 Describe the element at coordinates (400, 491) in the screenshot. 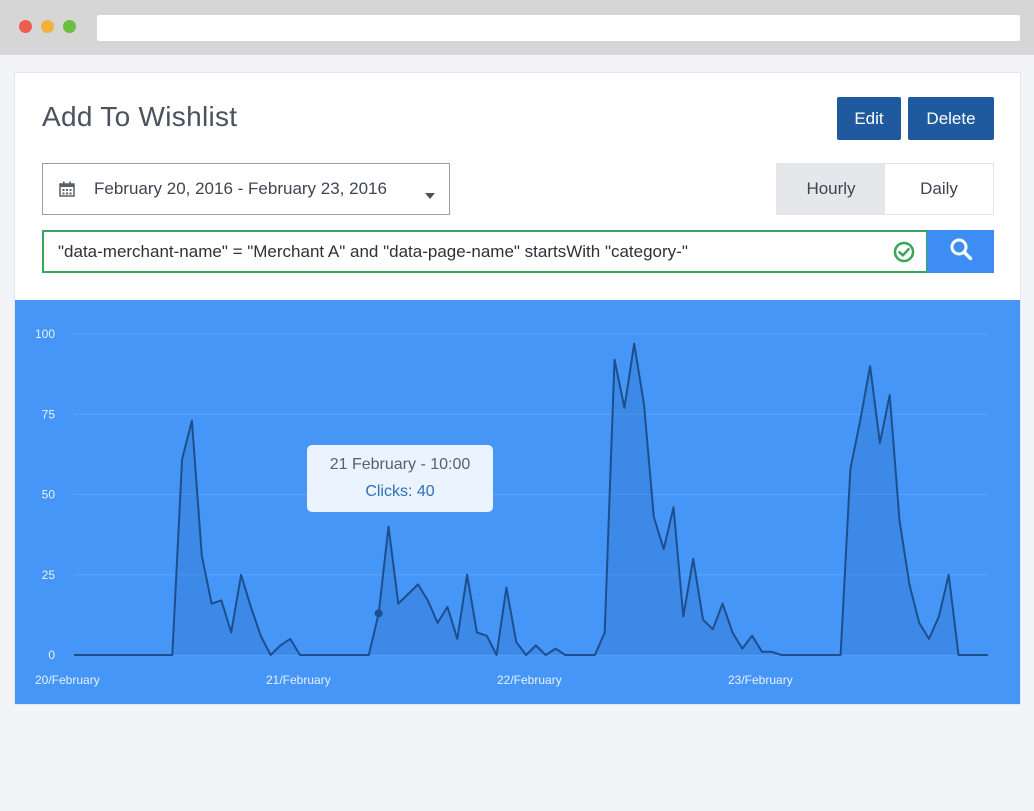

I see `tooltip-value: Clicks: 40` at that location.